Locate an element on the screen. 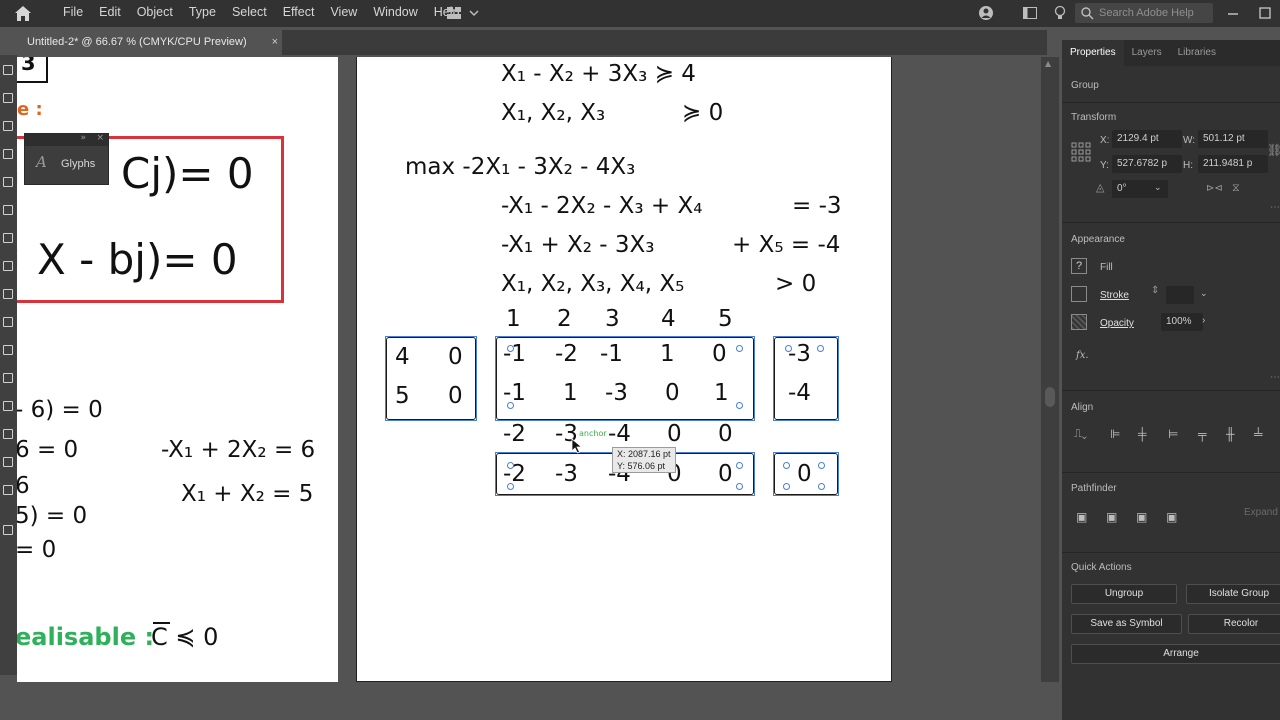 The width and height of the screenshot is (1280, 720). menu-select: Select is located at coordinates (249, 13).